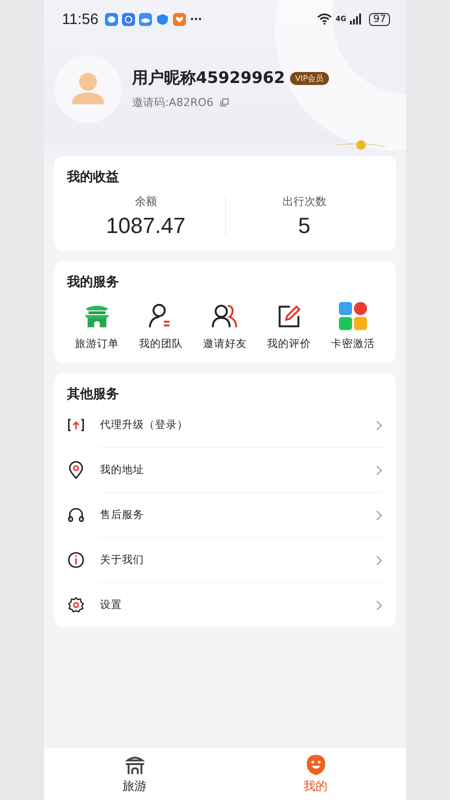 The height and width of the screenshot is (800, 450). I want to click on menu-item: 售后服务, so click(238, 515).